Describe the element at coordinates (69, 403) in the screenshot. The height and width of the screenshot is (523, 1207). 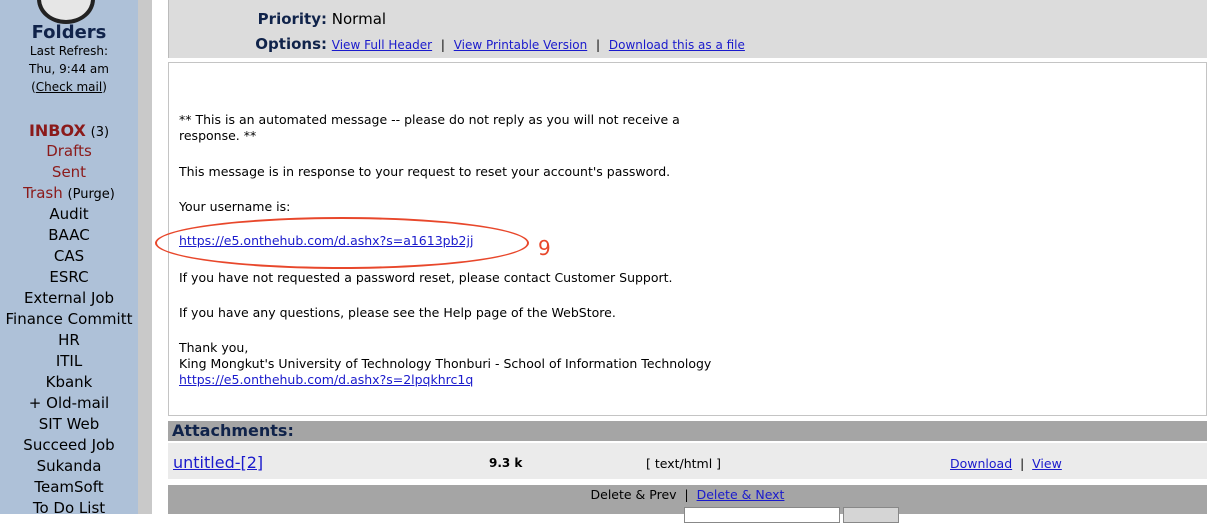
I see `folder-item: + Old-mail` at that location.